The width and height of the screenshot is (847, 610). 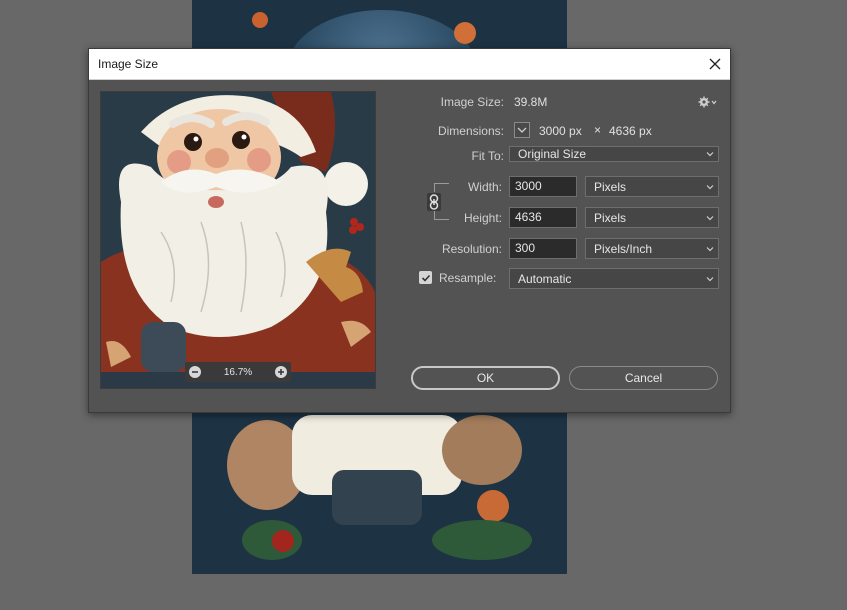 What do you see at coordinates (531, 102) in the screenshot?
I see `image-size-value: 39.8M` at bounding box center [531, 102].